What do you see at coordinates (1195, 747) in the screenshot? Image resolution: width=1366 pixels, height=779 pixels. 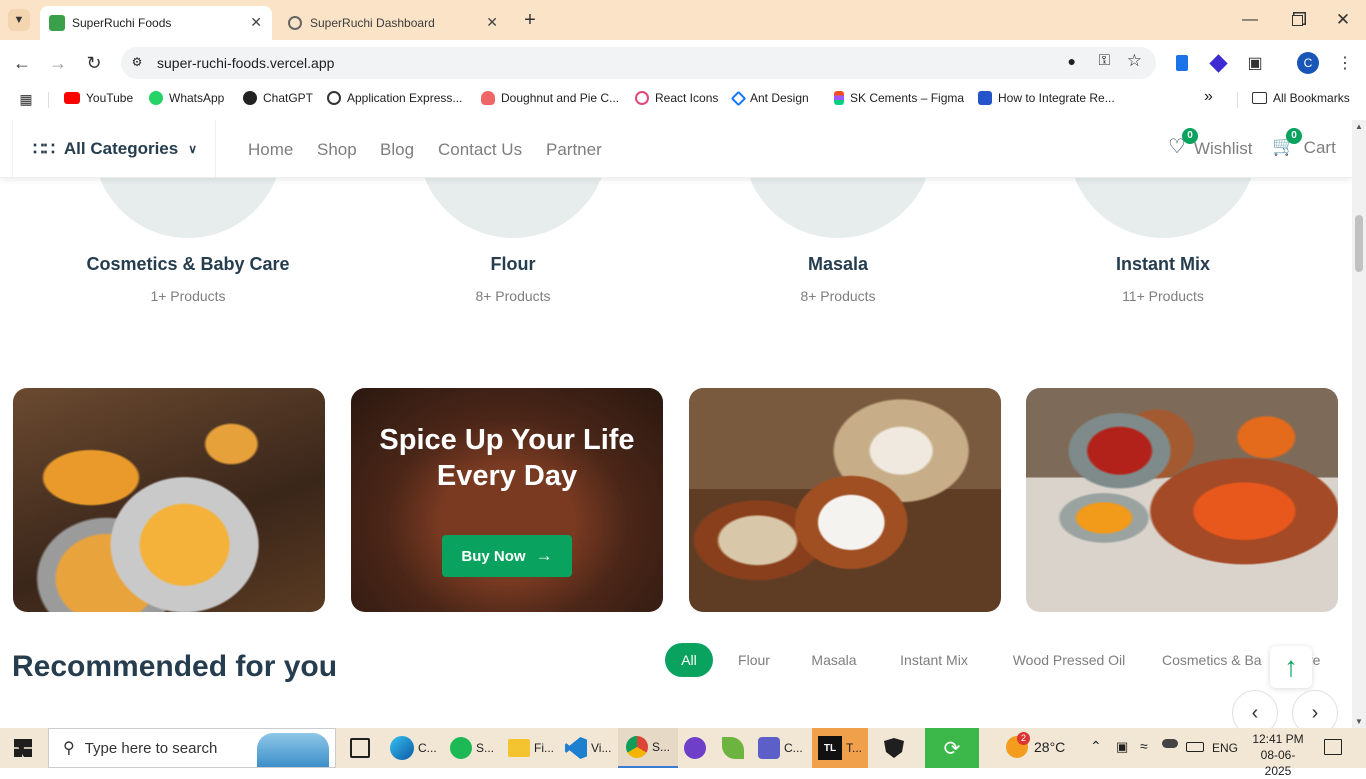 I see `tray-battery-icon` at bounding box center [1195, 747].